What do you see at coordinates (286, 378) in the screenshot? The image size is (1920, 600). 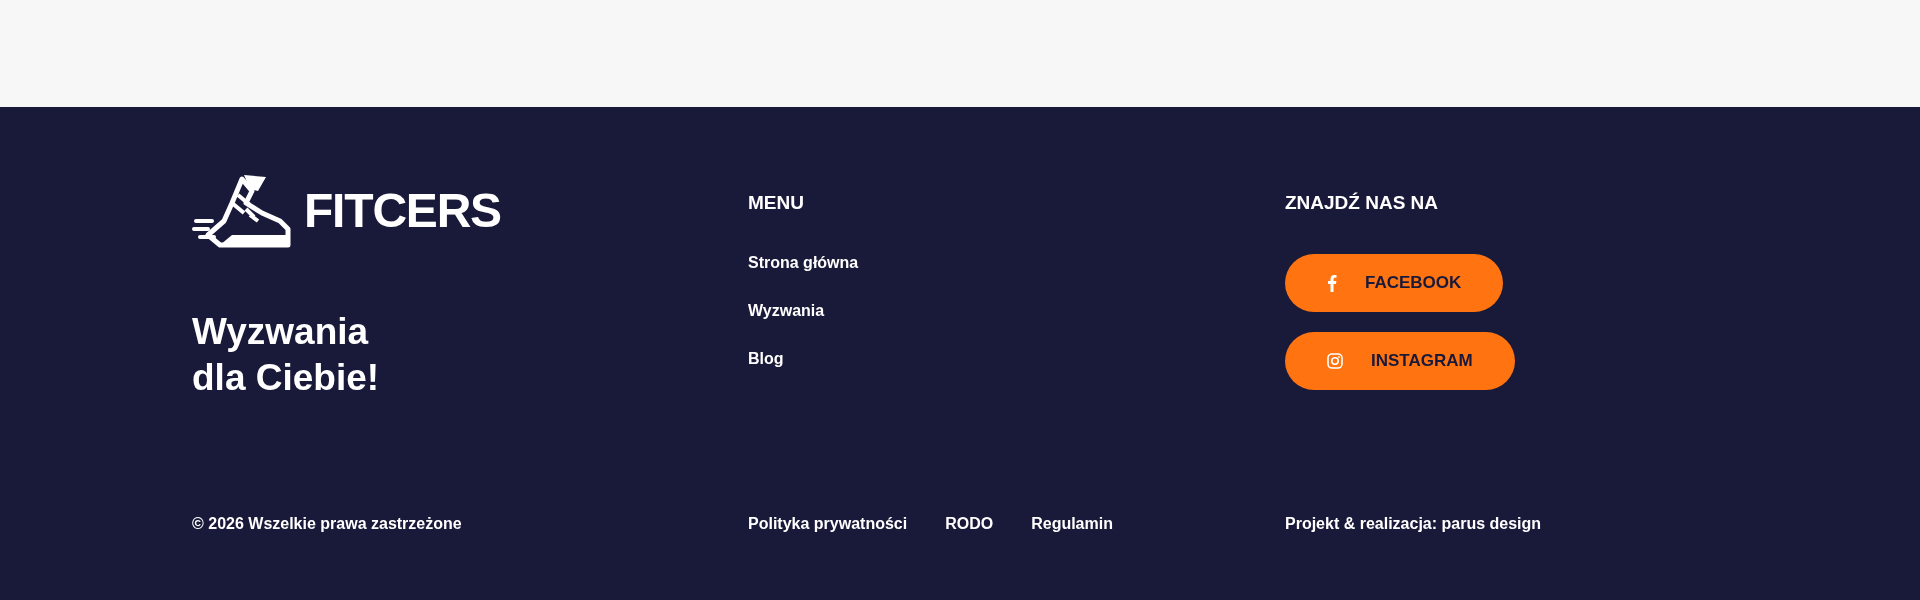 I see `tagline: dla Ciebie!` at bounding box center [286, 378].